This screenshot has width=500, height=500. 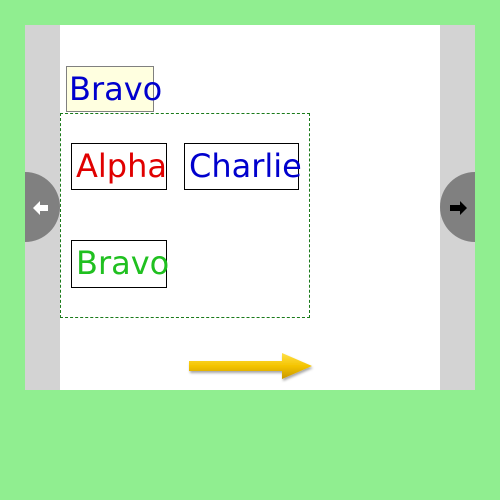 I want to click on target-word-box: Bravo, so click(x=114, y=89).